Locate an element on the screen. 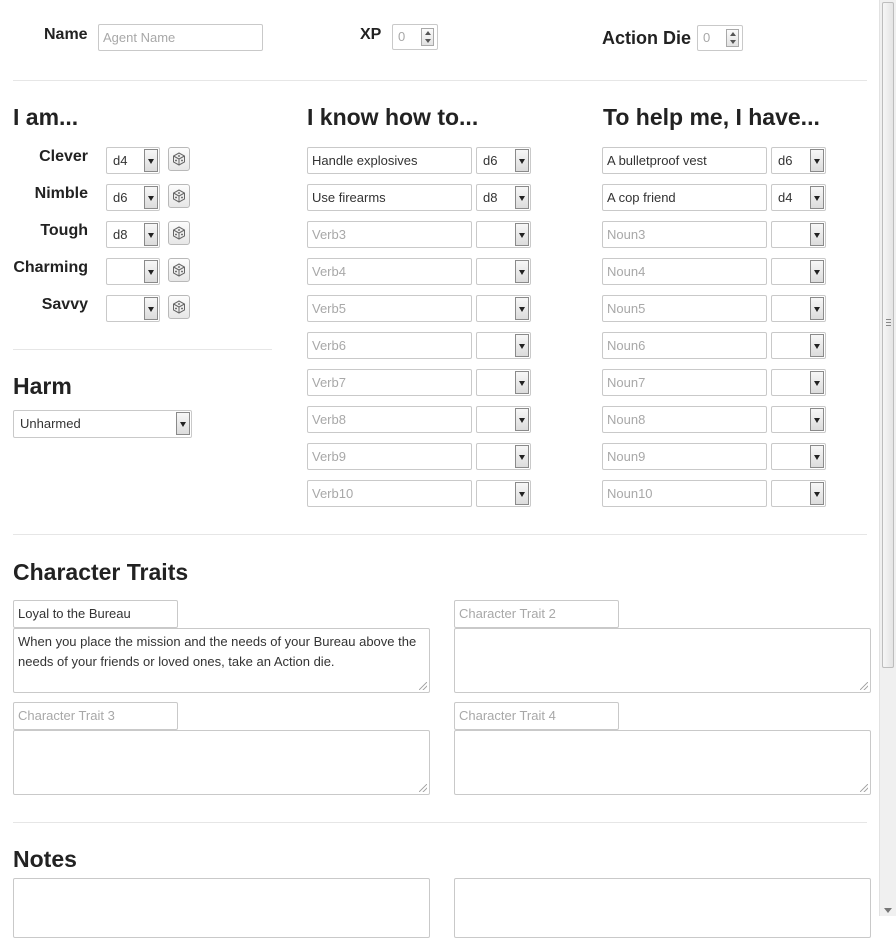 The width and height of the screenshot is (896, 938). resource-input: Noun7 is located at coordinates (684, 382).